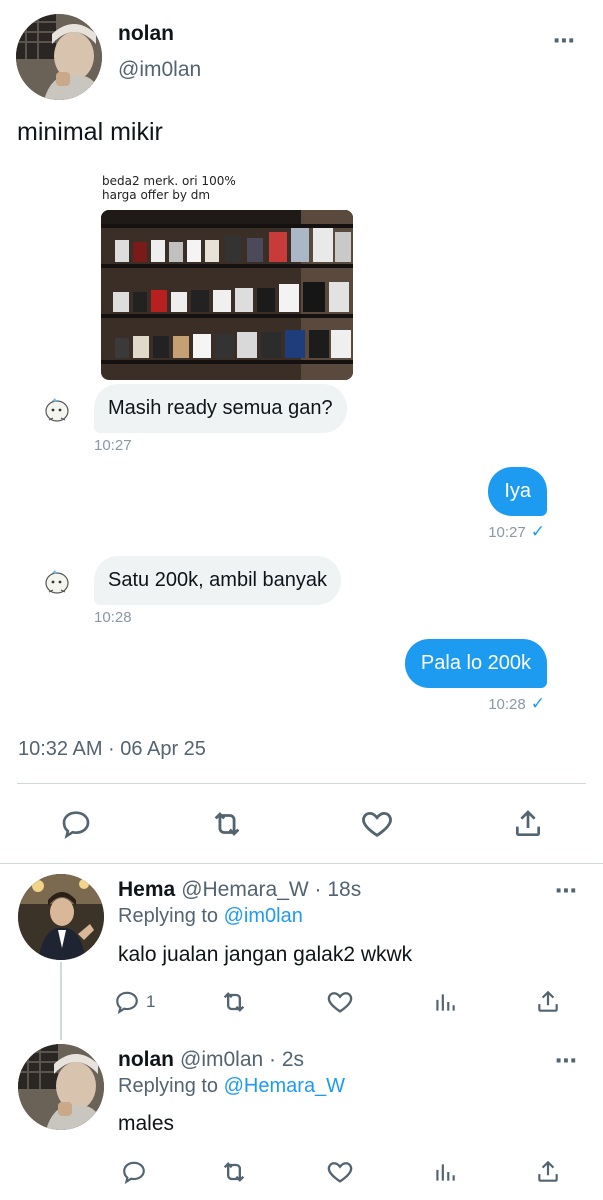 The width and height of the screenshot is (603, 1200). What do you see at coordinates (146, 34) in the screenshot?
I see `author-name: nolan` at bounding box center [146, 34].